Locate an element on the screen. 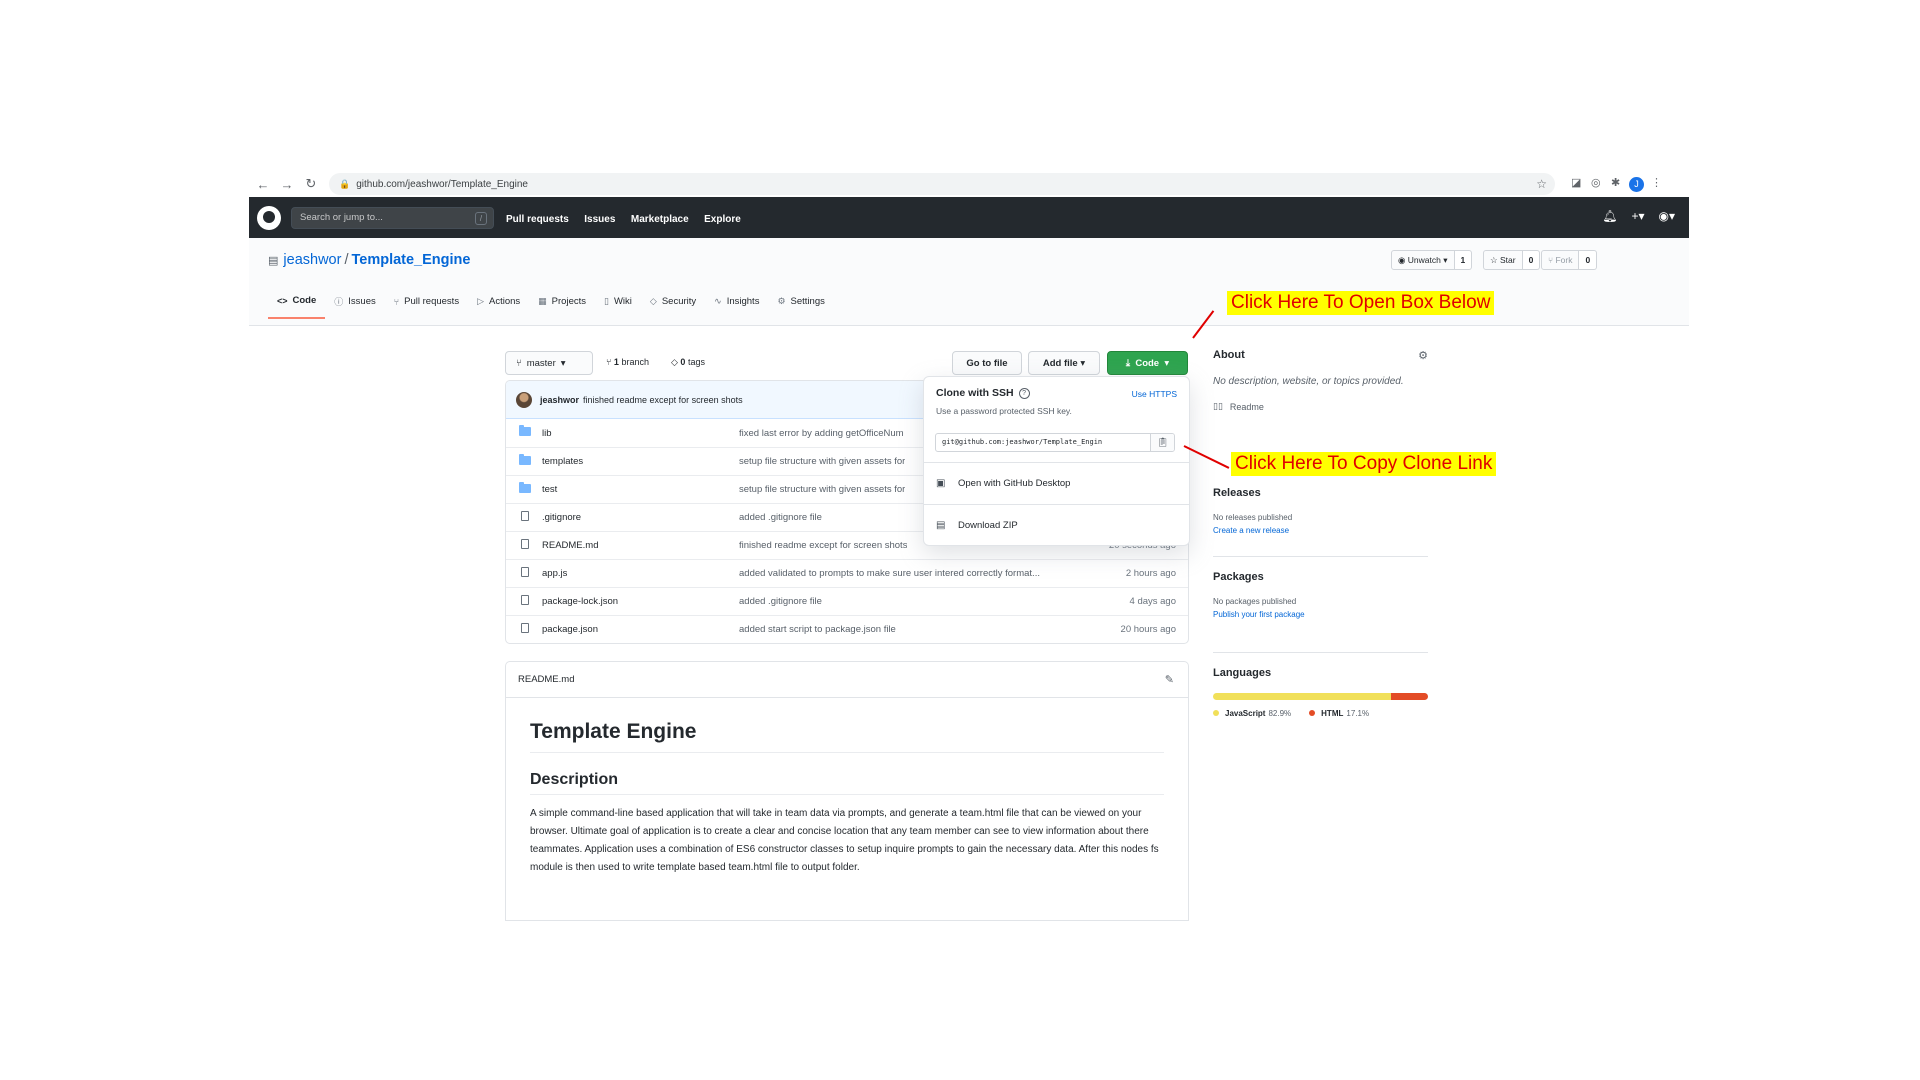 The width and height of the screenshot is (1920, 1080). clone-title-text: Clone with SSH is located at coordinates (975, 393).